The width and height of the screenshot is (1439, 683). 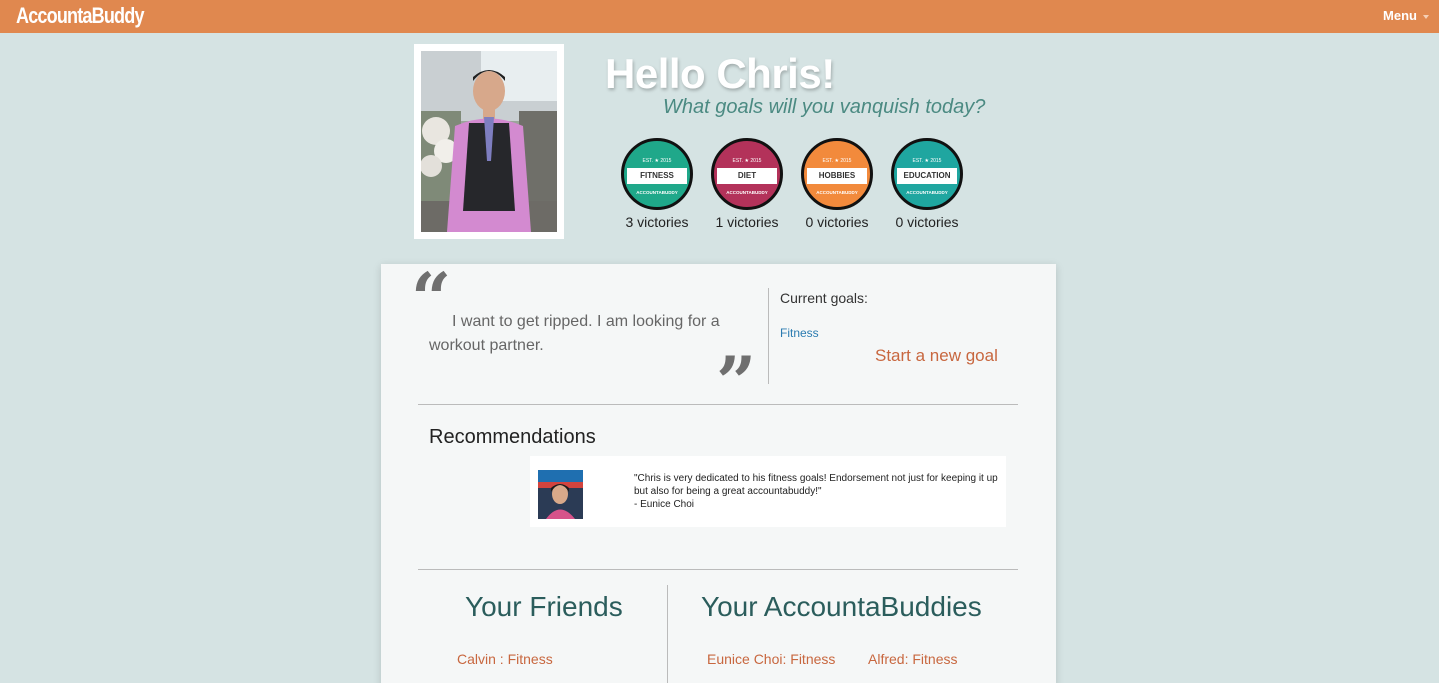 I want to click on menu-button: Menu, so click(x=1406, y=15).